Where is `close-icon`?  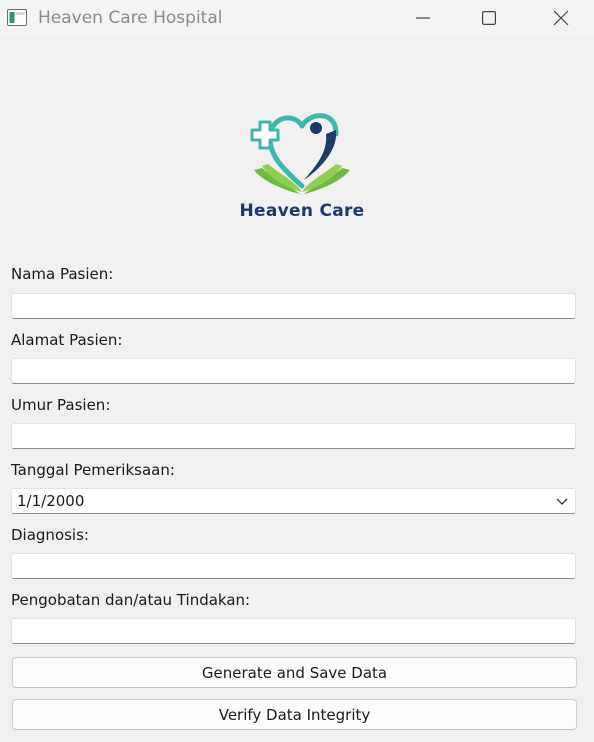 close-icon is located at coordinates (561, 18).